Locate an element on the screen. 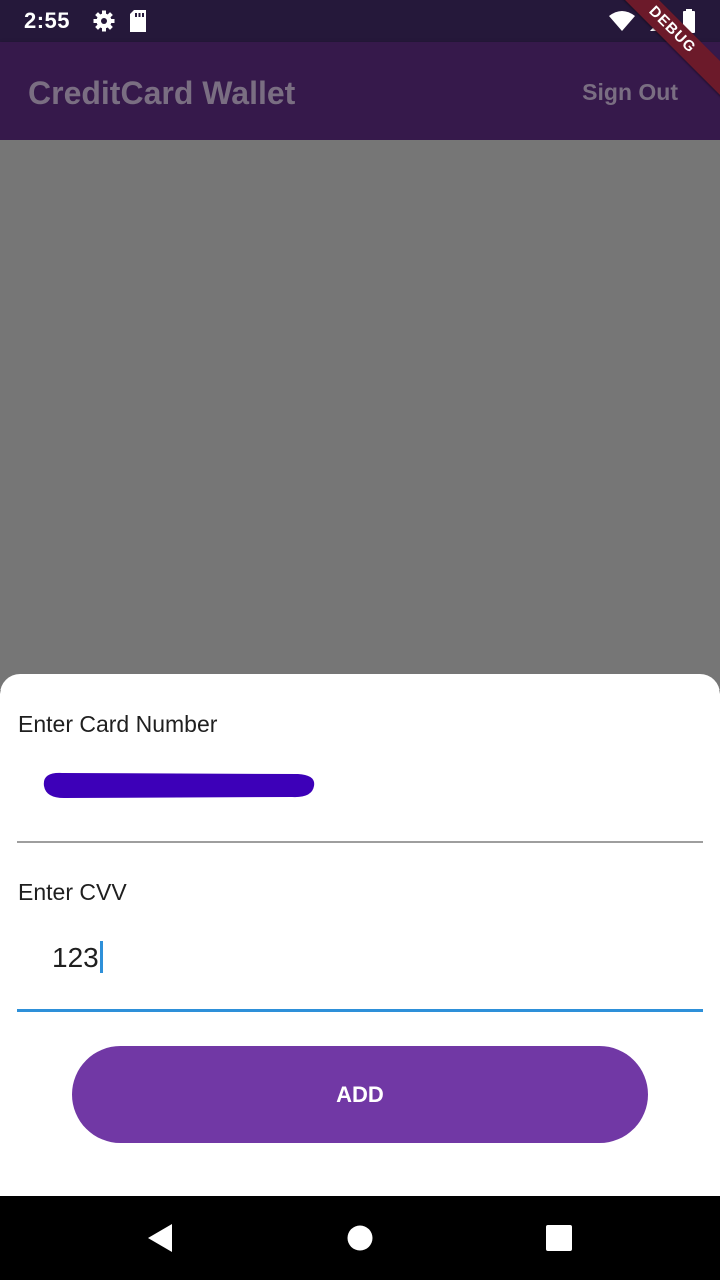  status-bar: 2:55 is located at coordinates (360, 21).